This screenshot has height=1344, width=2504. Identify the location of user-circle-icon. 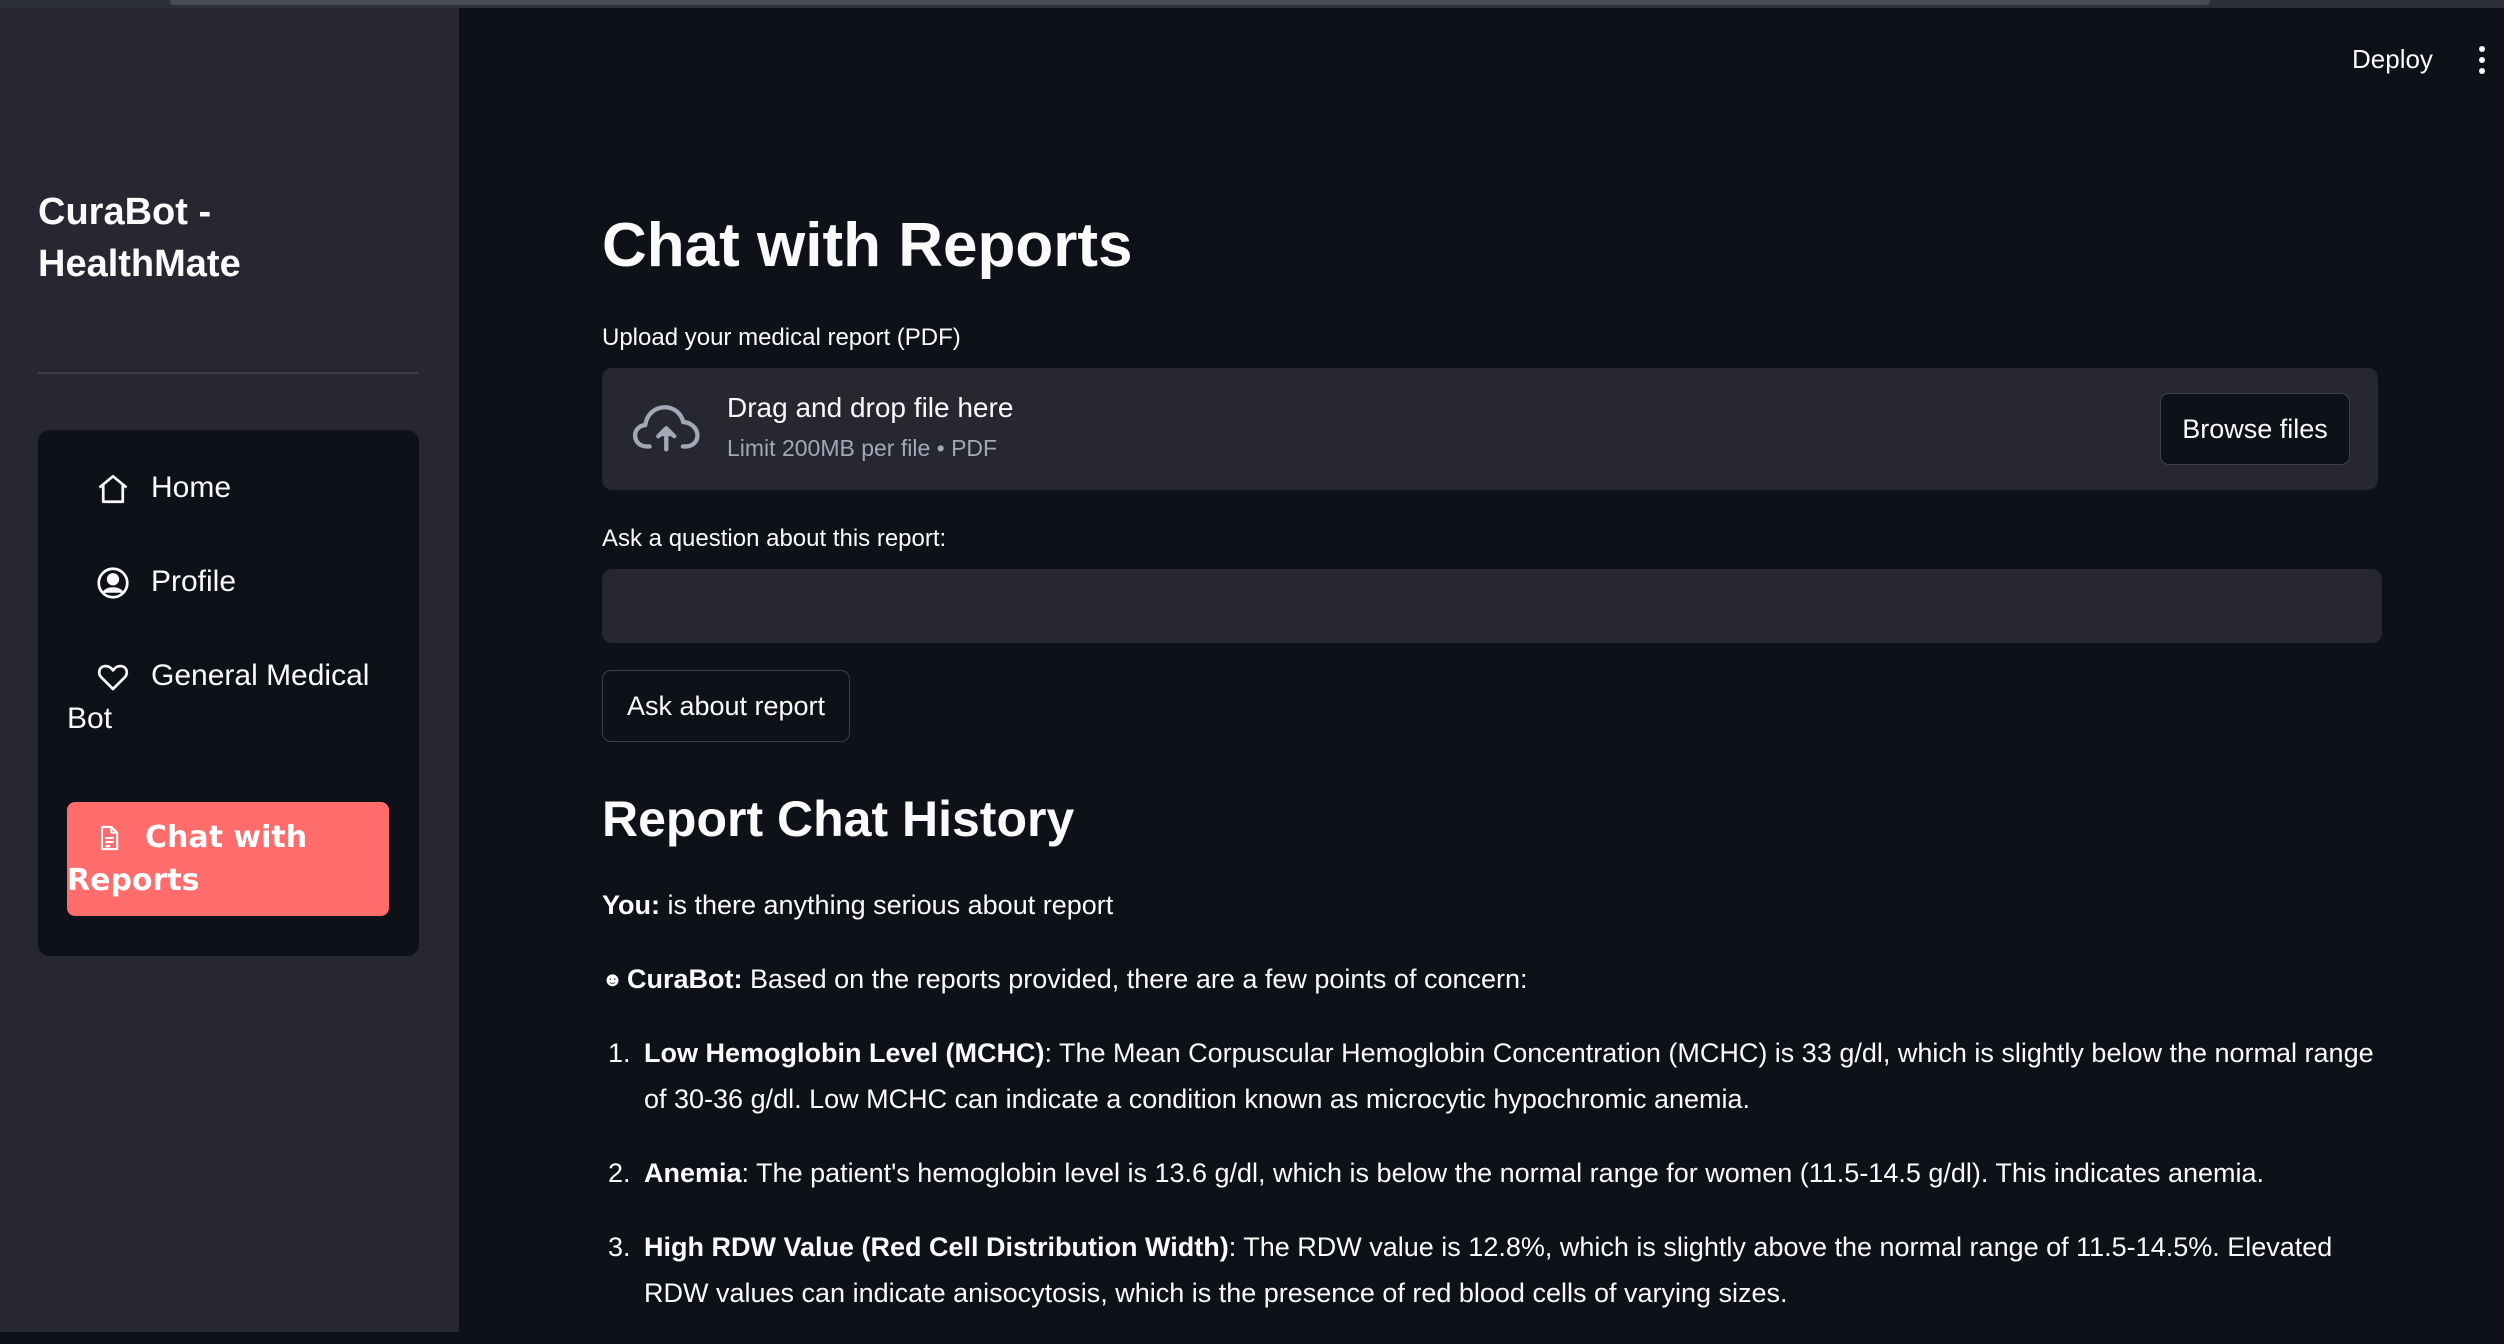
(113, 583).